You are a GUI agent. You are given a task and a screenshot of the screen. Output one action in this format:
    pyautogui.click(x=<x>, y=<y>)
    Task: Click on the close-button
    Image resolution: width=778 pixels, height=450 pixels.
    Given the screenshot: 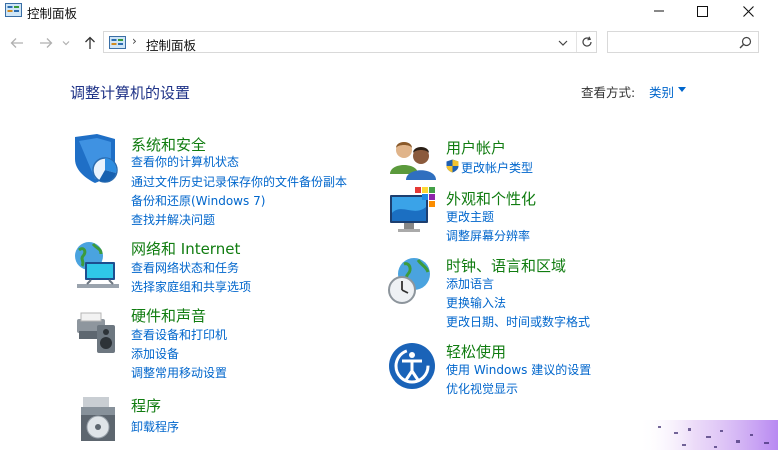 What is the action you would take?
    pyautogui.click(x=748, y=11)
    